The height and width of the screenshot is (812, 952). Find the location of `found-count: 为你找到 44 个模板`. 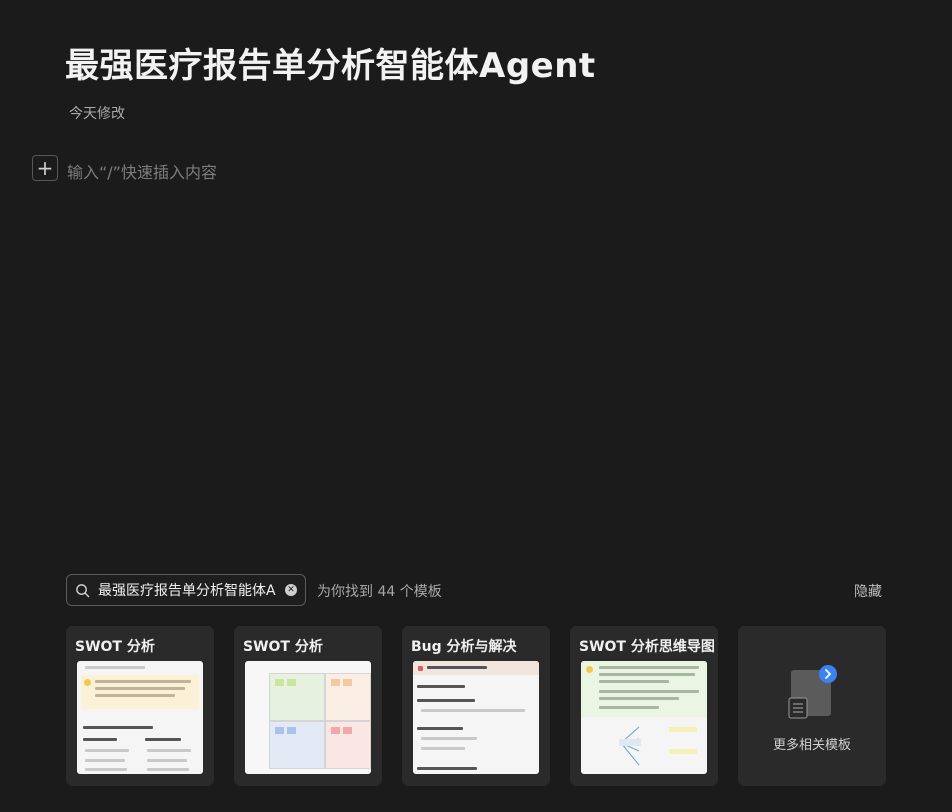

found-count: 为你找到 44 个模板 is located at coordinates (379, 592).